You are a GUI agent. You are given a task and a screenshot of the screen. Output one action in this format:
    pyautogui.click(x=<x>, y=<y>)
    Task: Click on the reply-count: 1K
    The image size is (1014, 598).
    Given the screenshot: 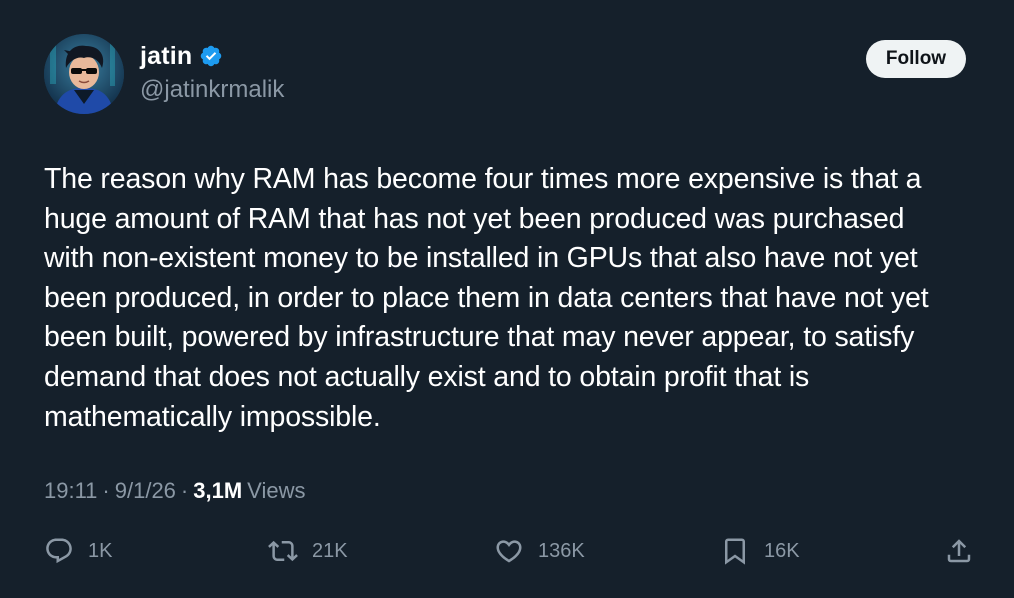 What is the action you would take?
    pyautogui.click(x=100, y=550)
    